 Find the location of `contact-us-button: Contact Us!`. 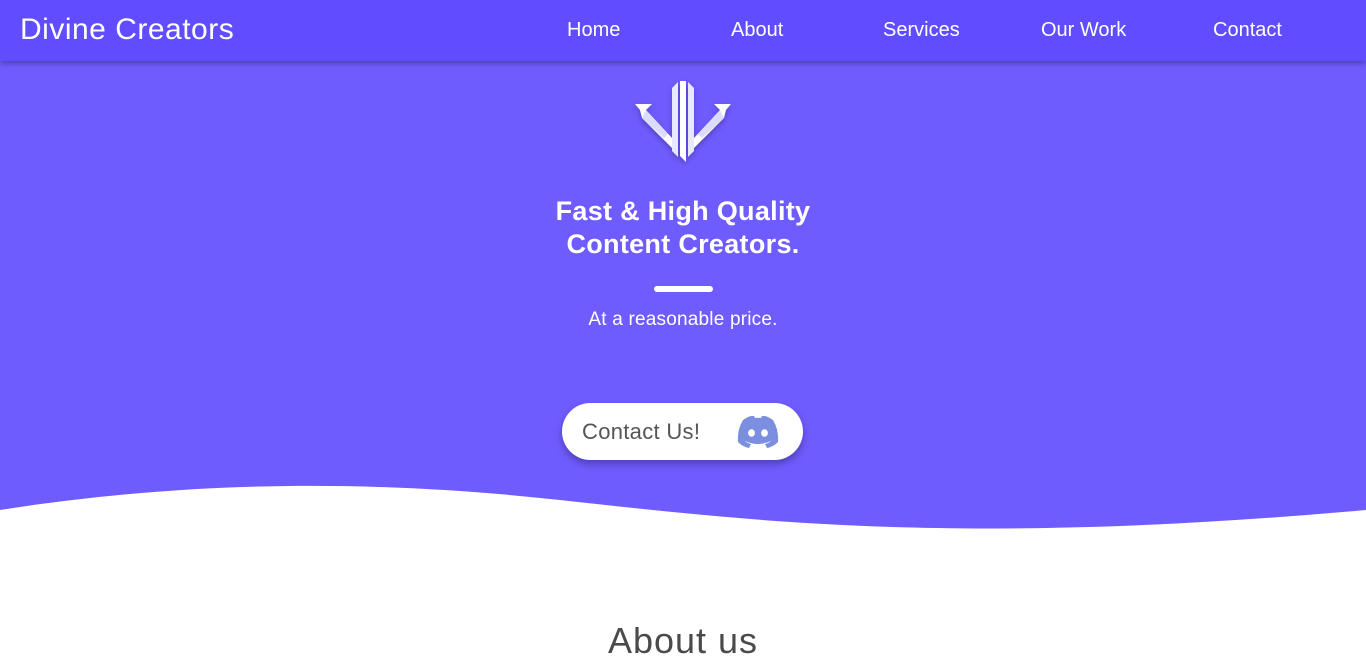

contact-us-button: Contact Us! is located at coordinates (682, 431).